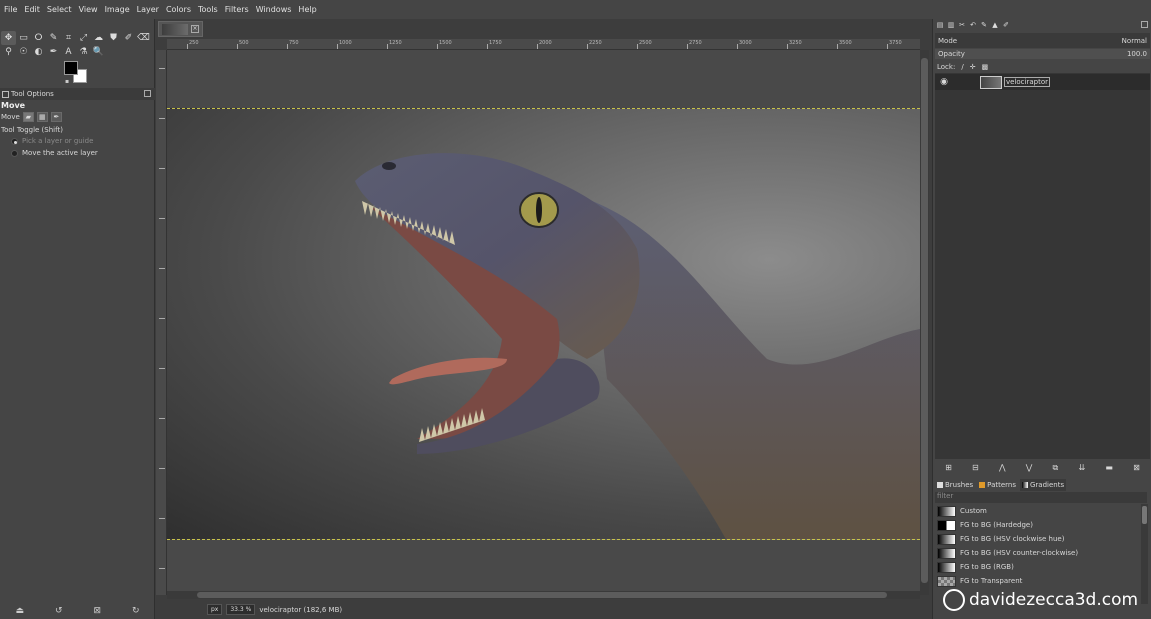 This screenshot has height=619, width=1151. Describe the element at coordinates (1037, 525) in the screenshot. I see `gradient-item: FG to BG (Hardedge)` at that location.